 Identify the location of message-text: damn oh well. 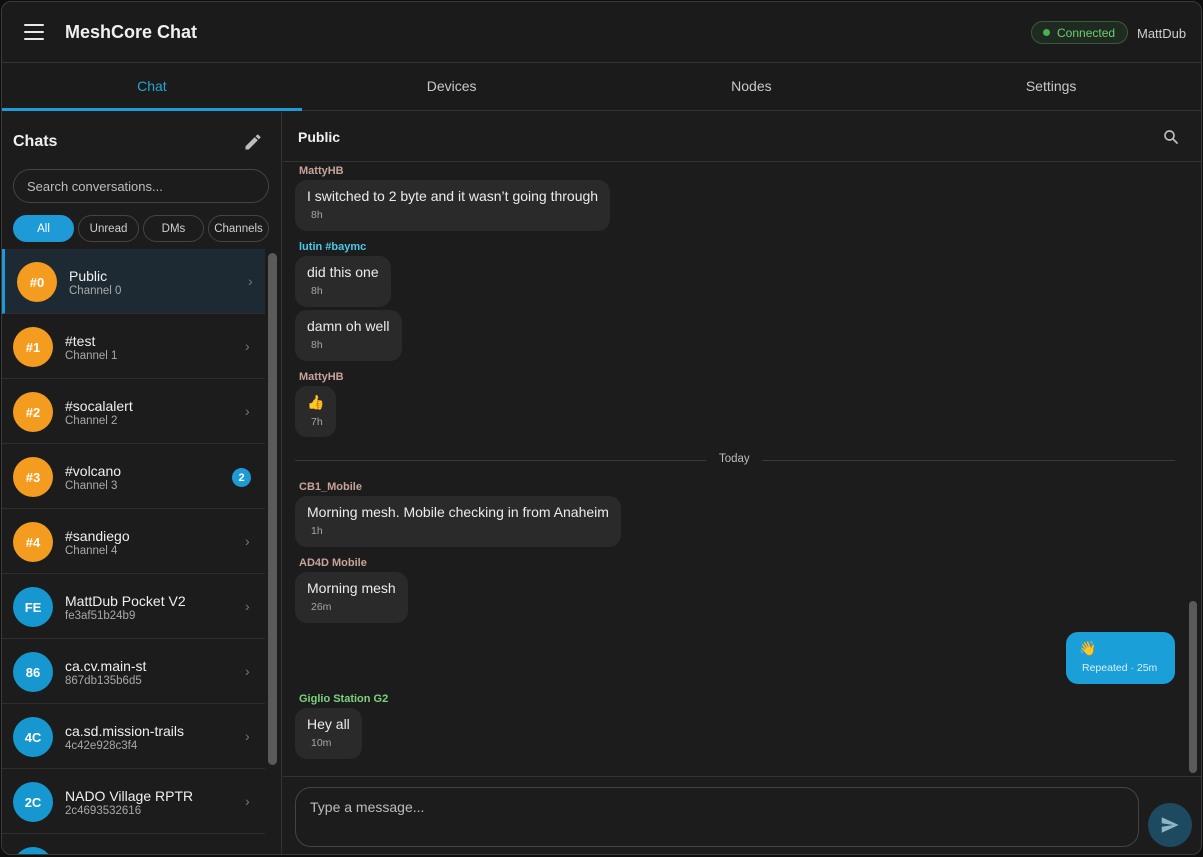
(348, 326).